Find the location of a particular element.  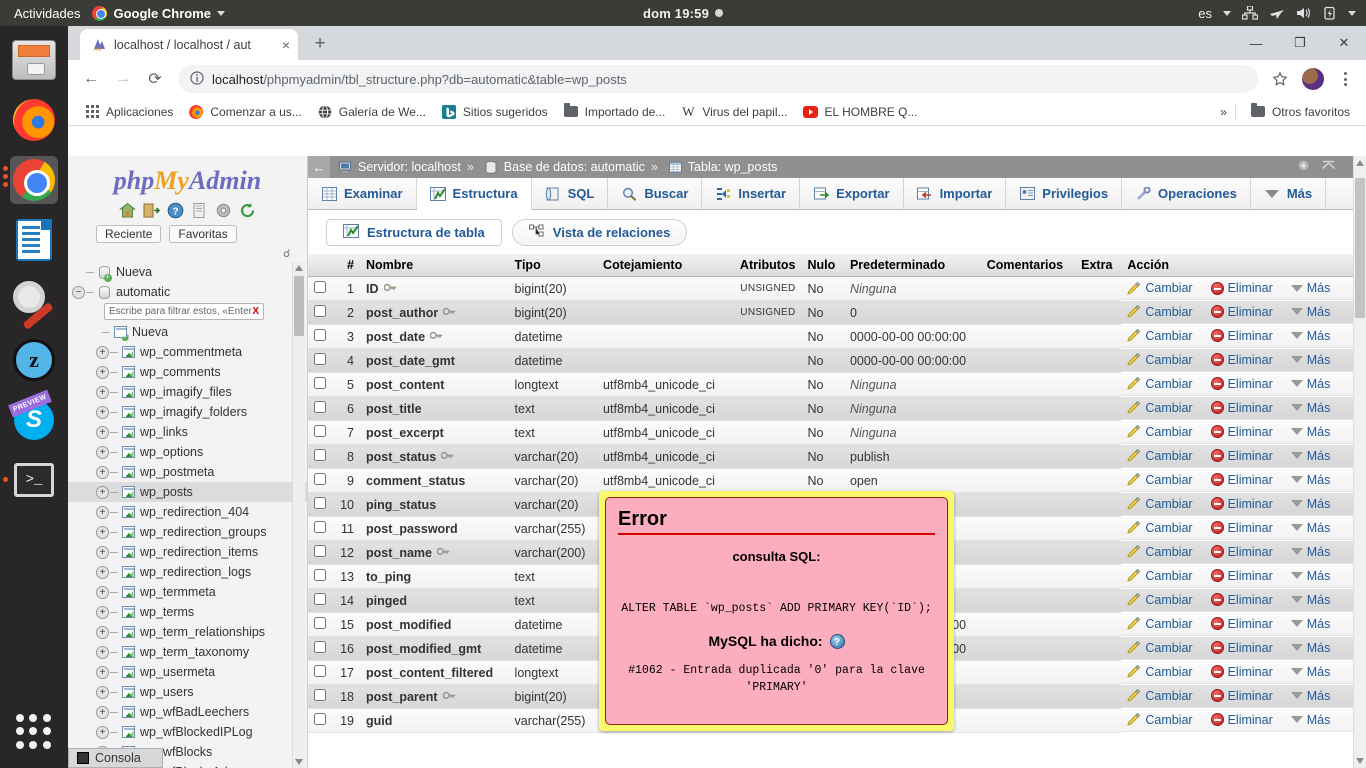

row-column-name: comment_status is located at coordinates (434, 480).